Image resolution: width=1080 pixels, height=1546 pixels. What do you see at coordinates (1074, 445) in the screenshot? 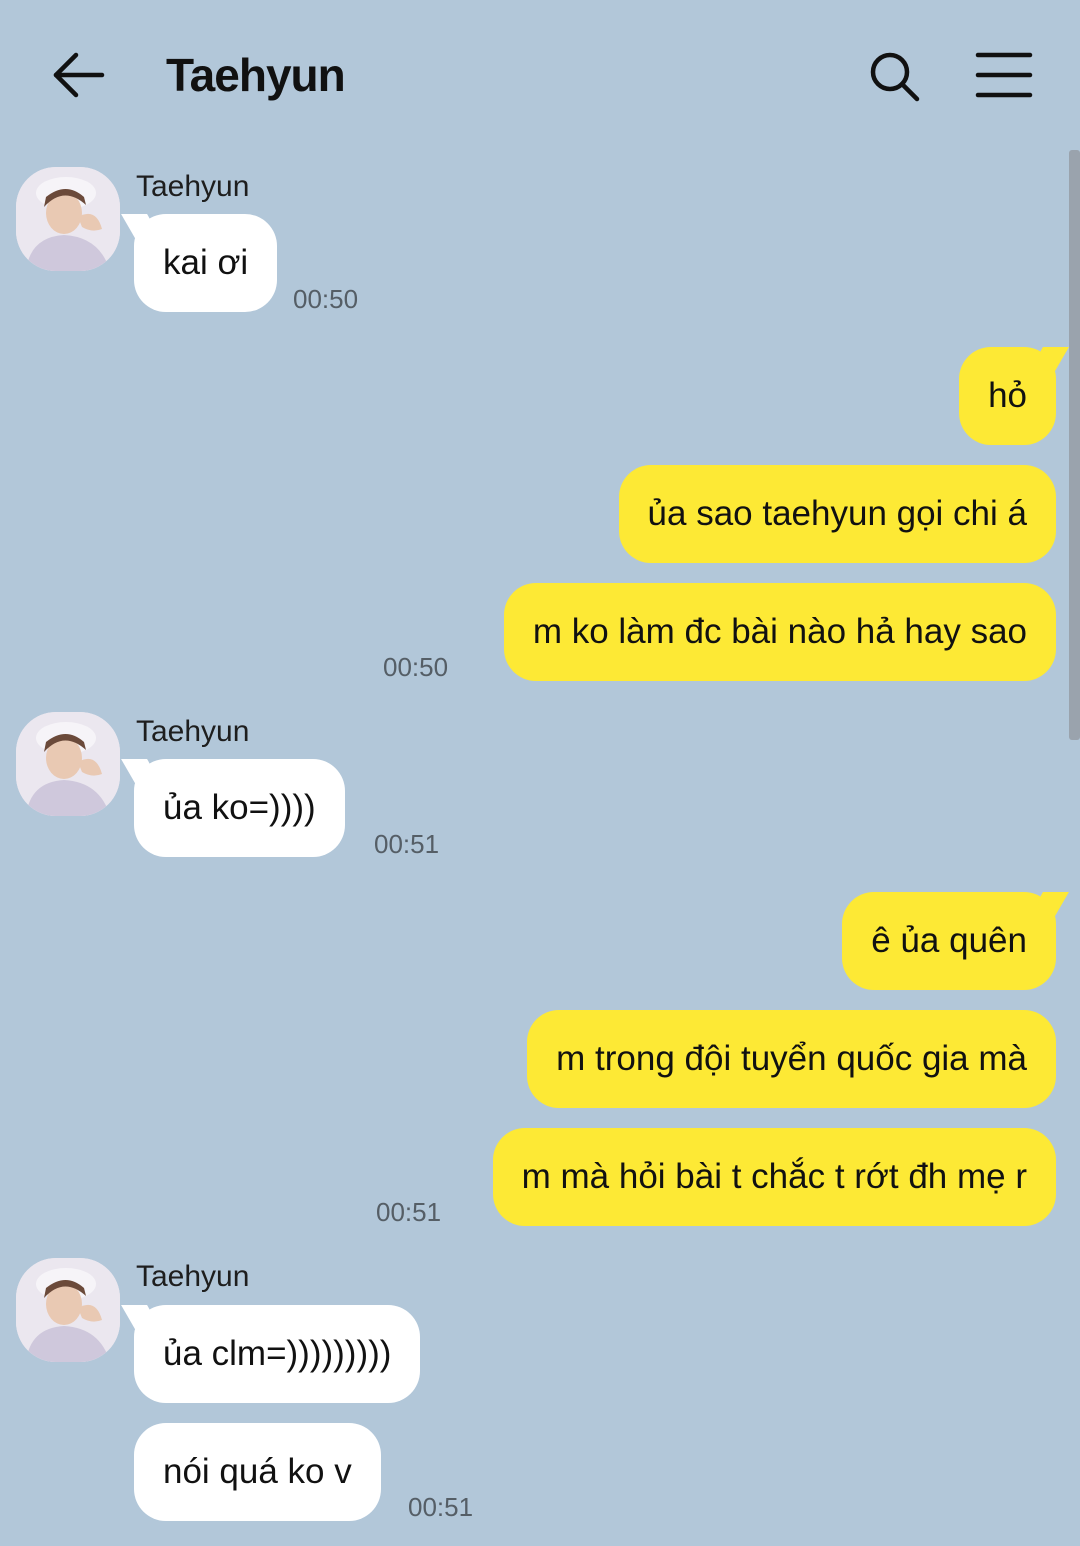
I see `scrollbar` at bounding box center [1074, 445].